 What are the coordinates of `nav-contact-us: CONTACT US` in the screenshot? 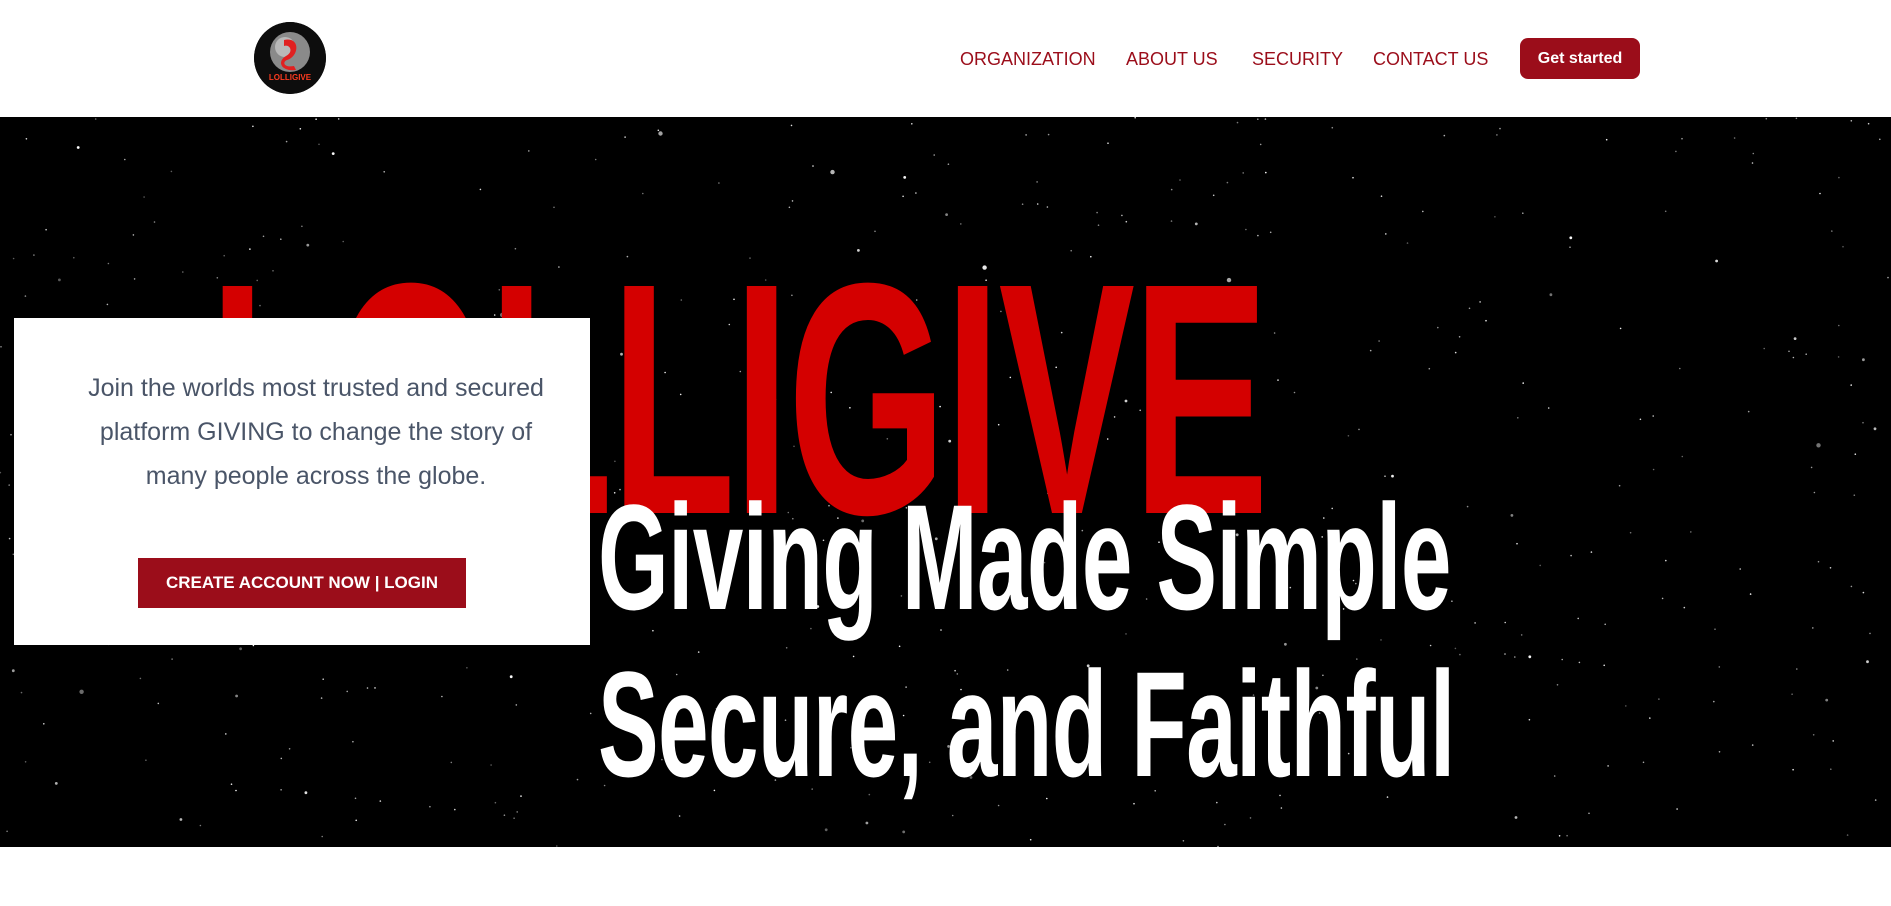 It's located at (1430, 59).